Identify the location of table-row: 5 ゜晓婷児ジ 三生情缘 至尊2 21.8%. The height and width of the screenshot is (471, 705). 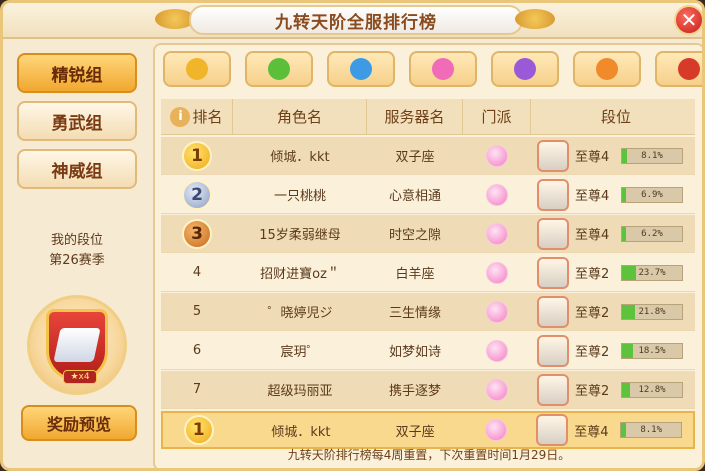
(428, 312).